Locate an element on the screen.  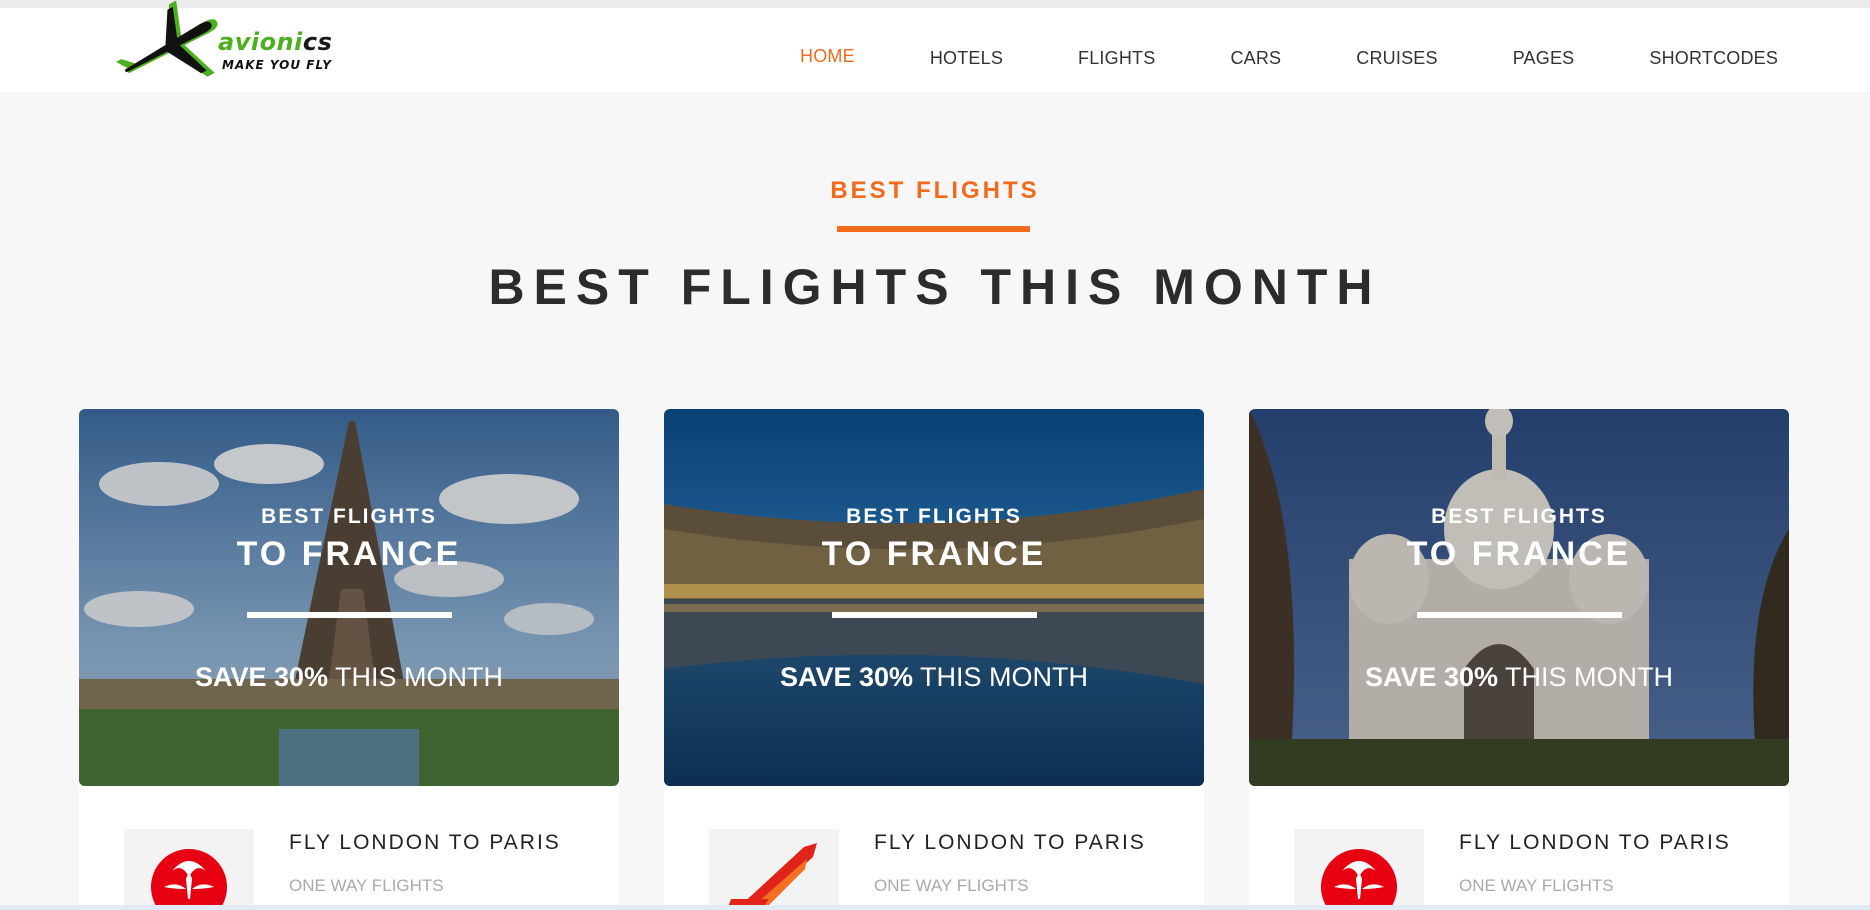
section-title: BEST FLIGHTS THIS MONTH is located at coordinates (935, 287).